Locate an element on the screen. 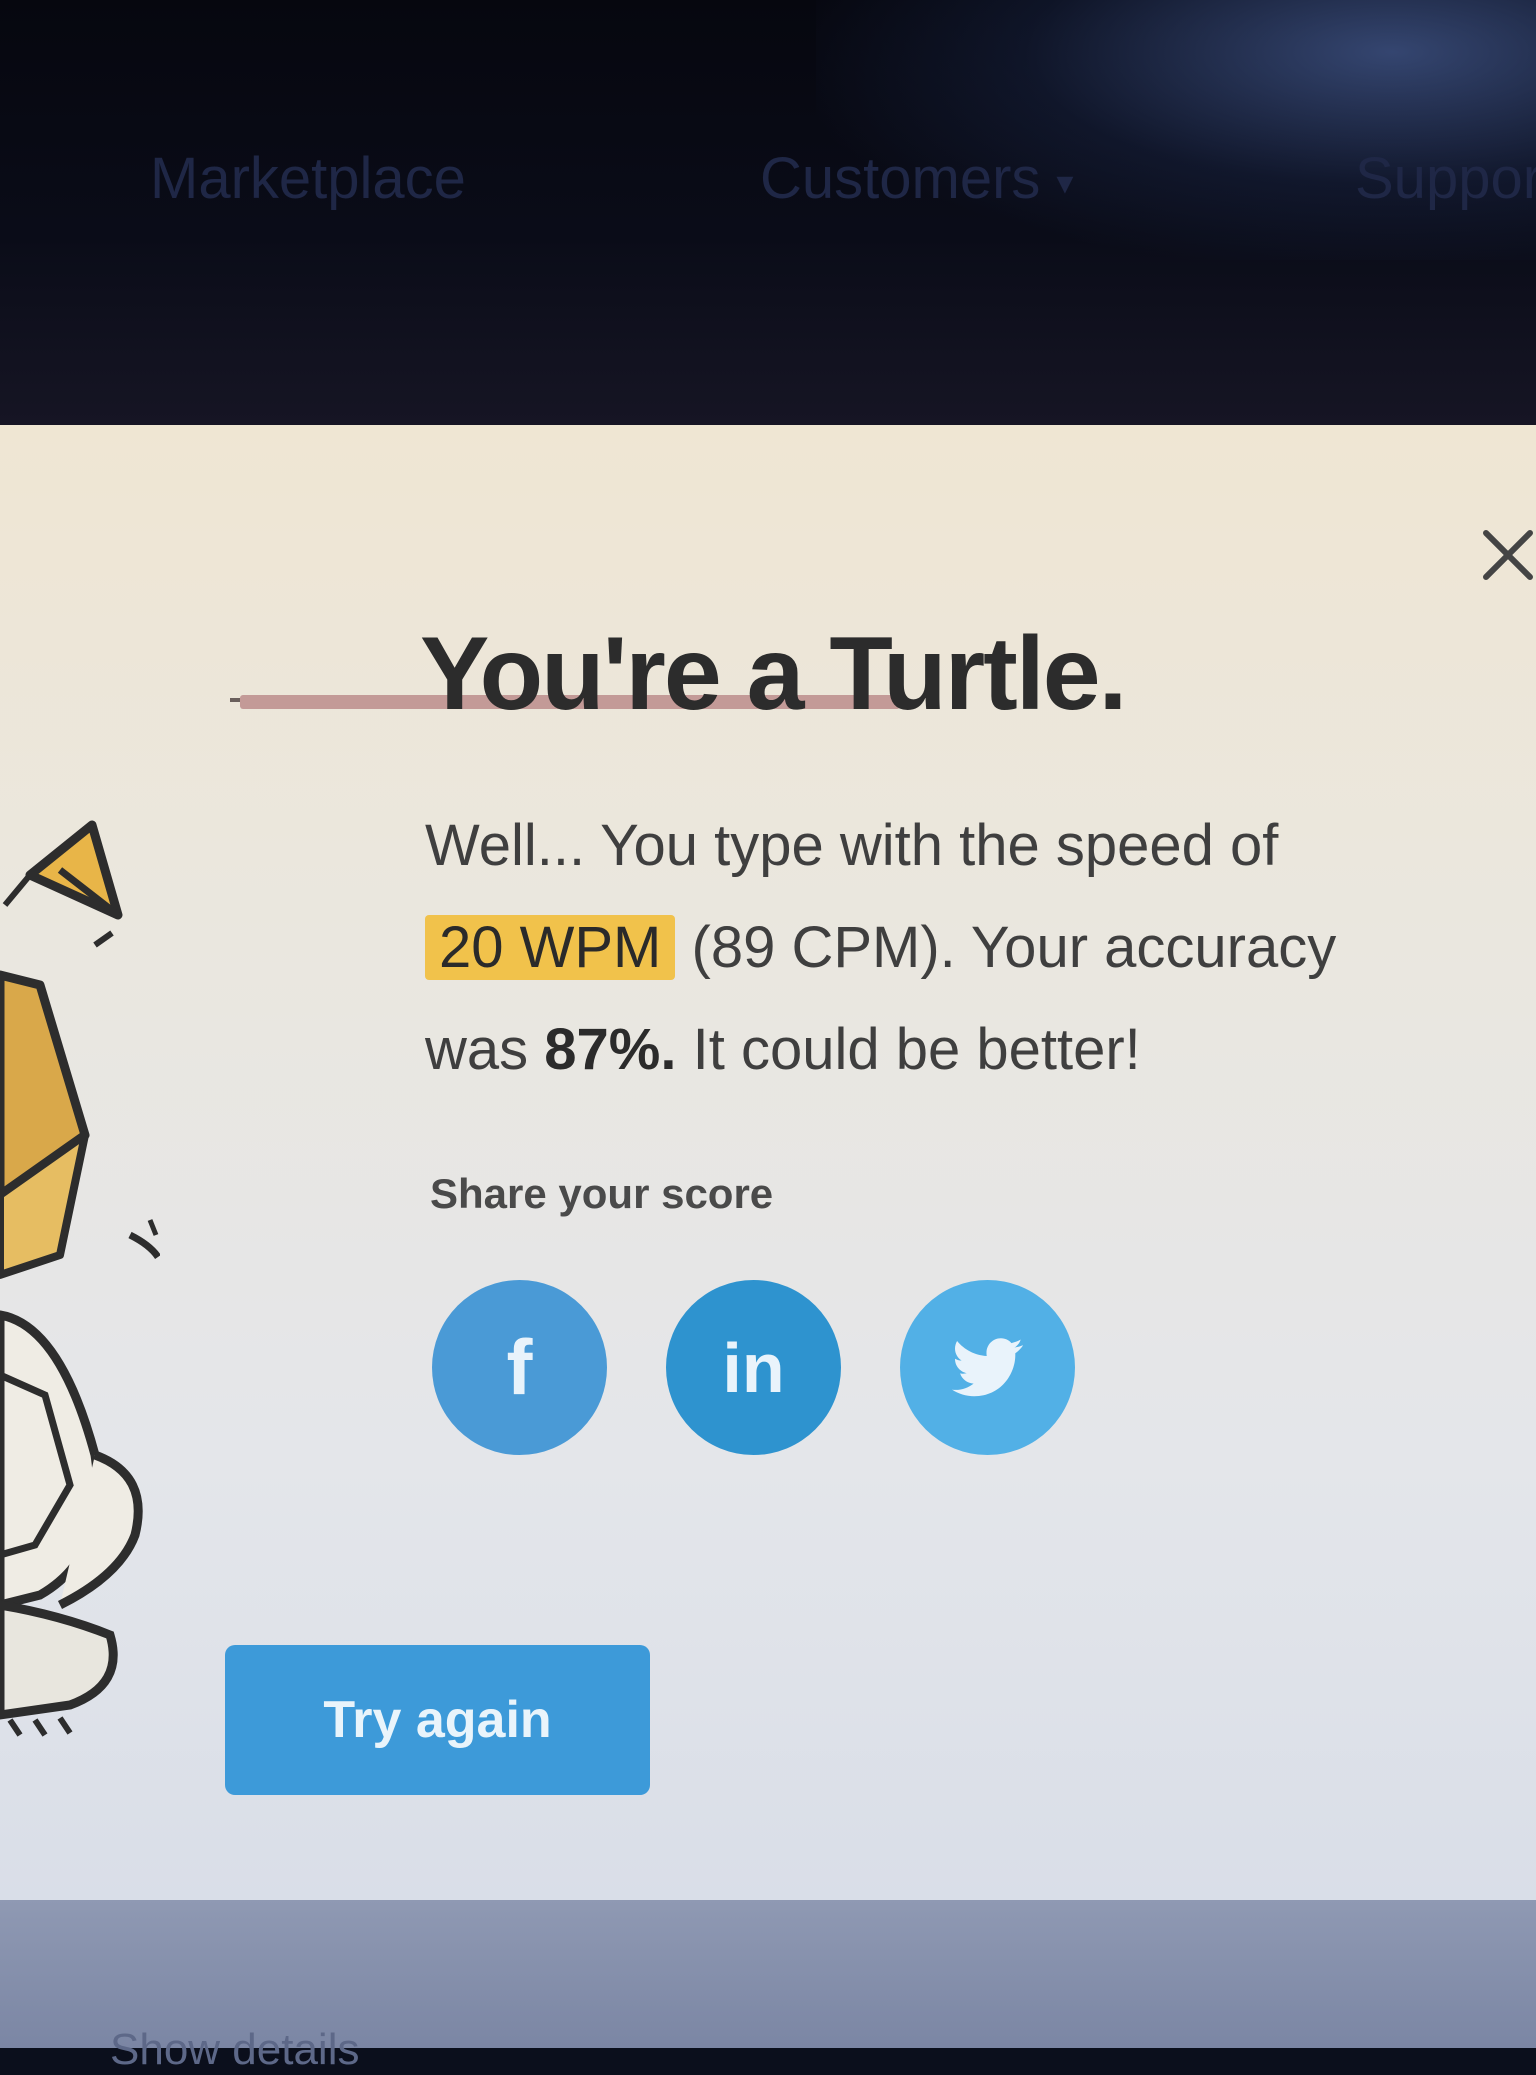  bottom-link: Show details is located at coordinates (234, 2050).